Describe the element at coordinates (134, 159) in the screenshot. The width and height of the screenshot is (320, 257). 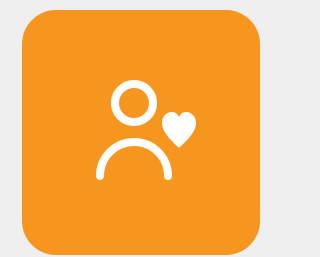
I see `user-shoulders-icon-part` at that location.